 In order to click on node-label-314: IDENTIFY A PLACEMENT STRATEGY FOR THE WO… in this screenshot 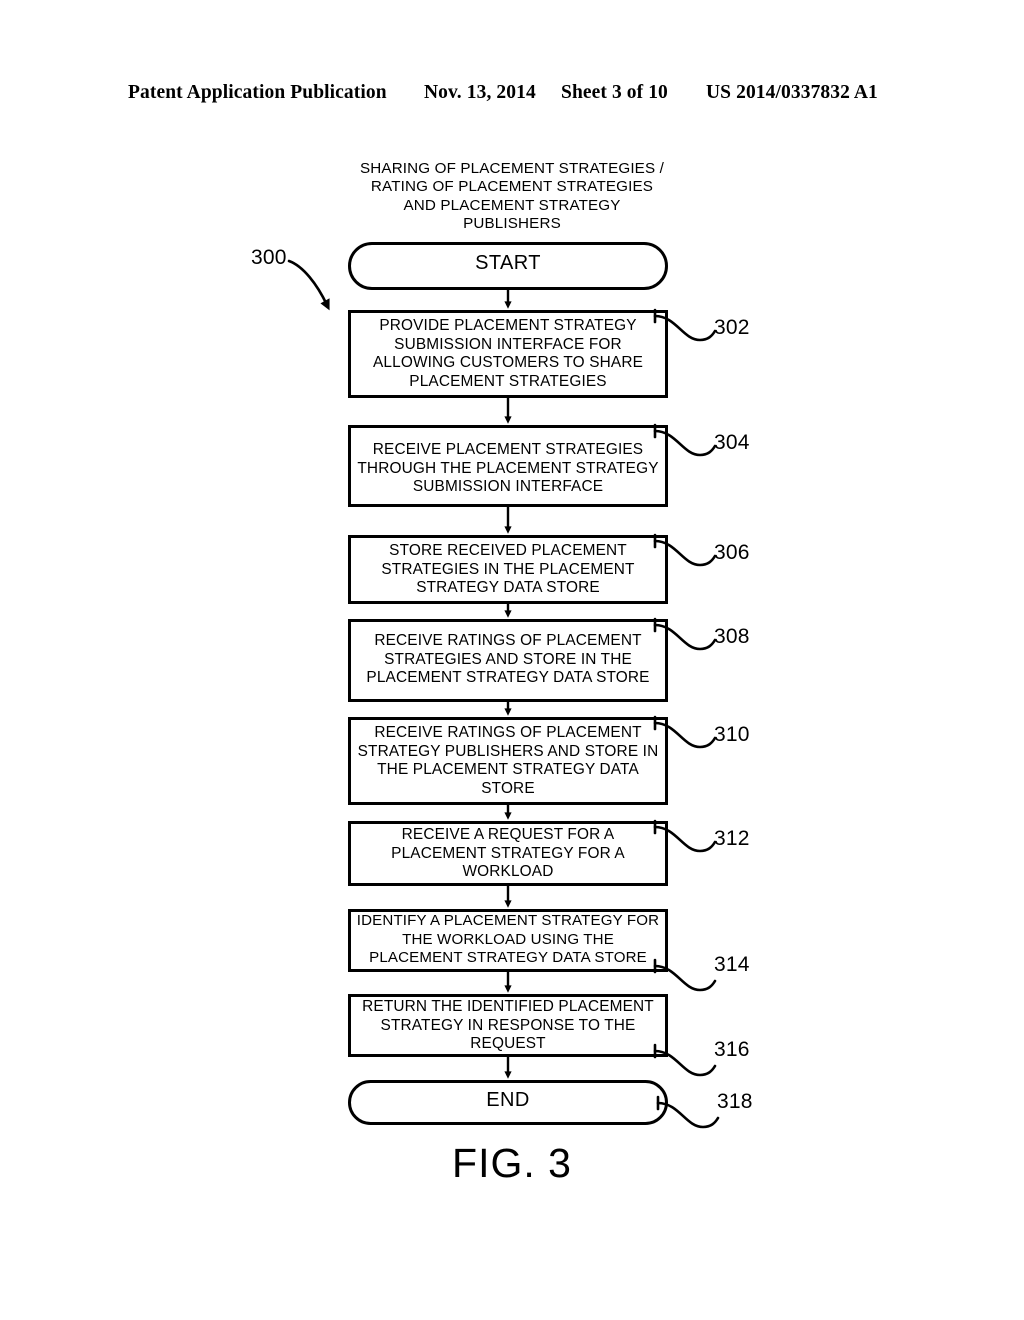, I will do `click(508, 939)`.